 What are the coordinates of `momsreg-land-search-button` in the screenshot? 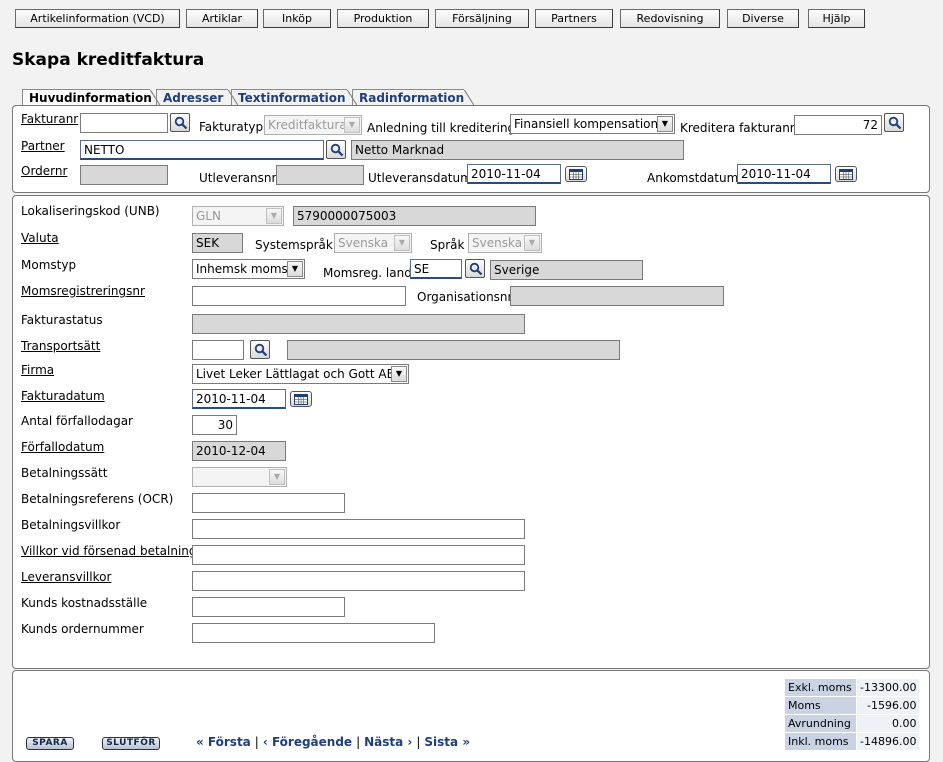 It's located at (475, 268).